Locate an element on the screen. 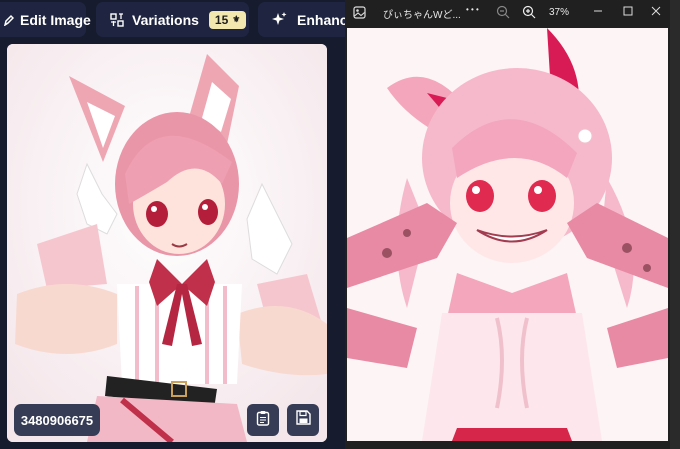 This screenshot has width=680, height=449. pencil-icon is located at coordinates (9, 20).